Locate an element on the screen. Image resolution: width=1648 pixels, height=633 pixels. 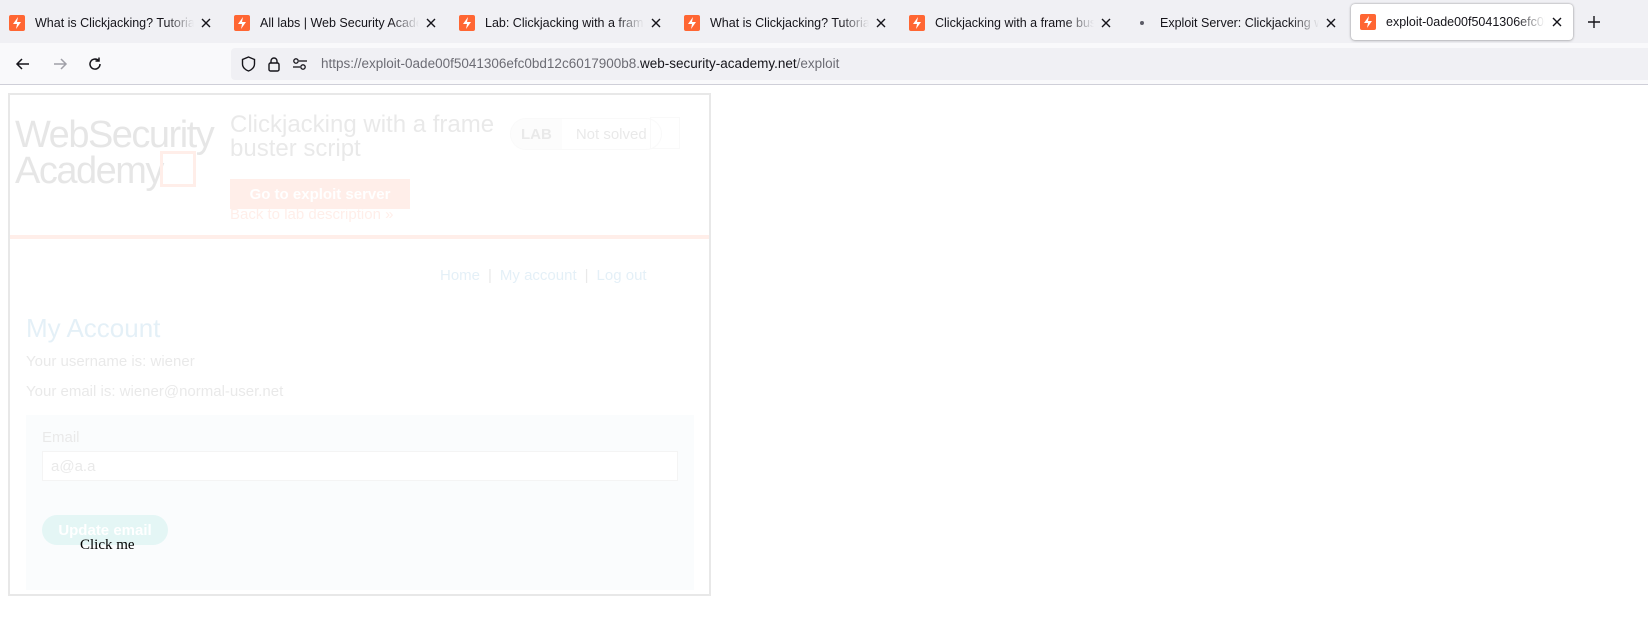
account-nav: Home | My account | Log out is located at coordinates (543, 275).